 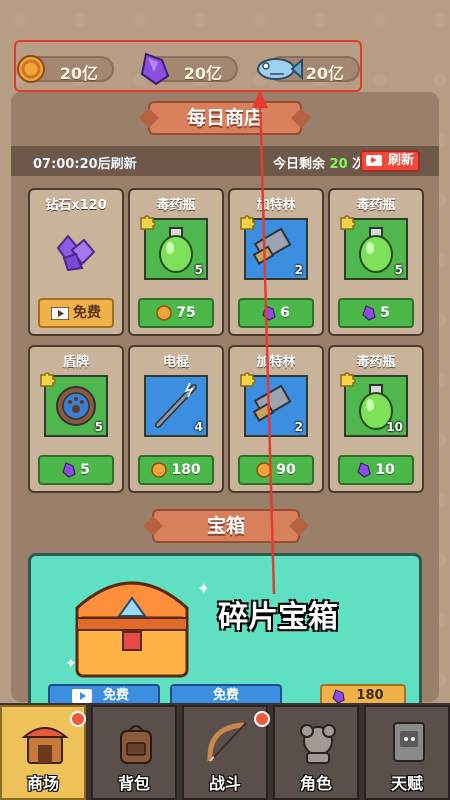 I want to click on treasure-chest-icon: ✦ ✦, so click(x=136, y=628).